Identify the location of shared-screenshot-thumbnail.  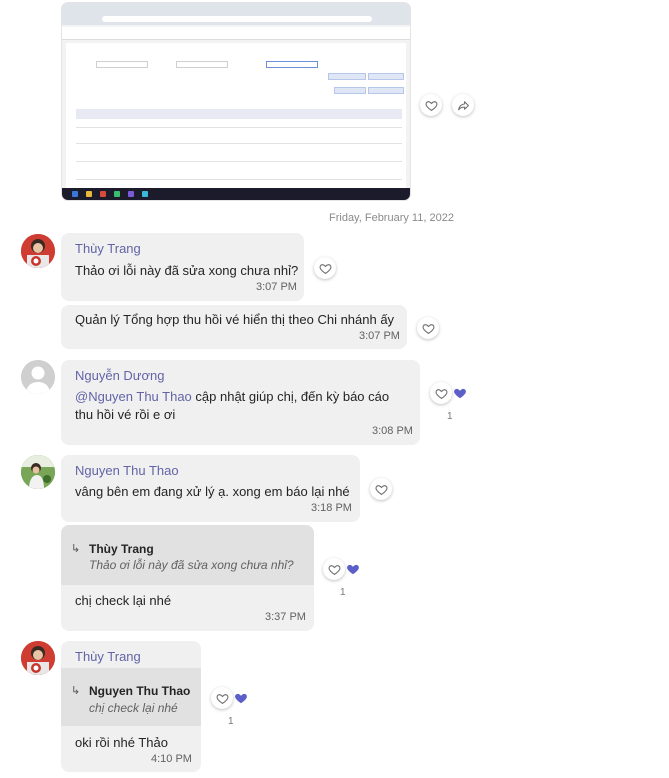
(236, 101).